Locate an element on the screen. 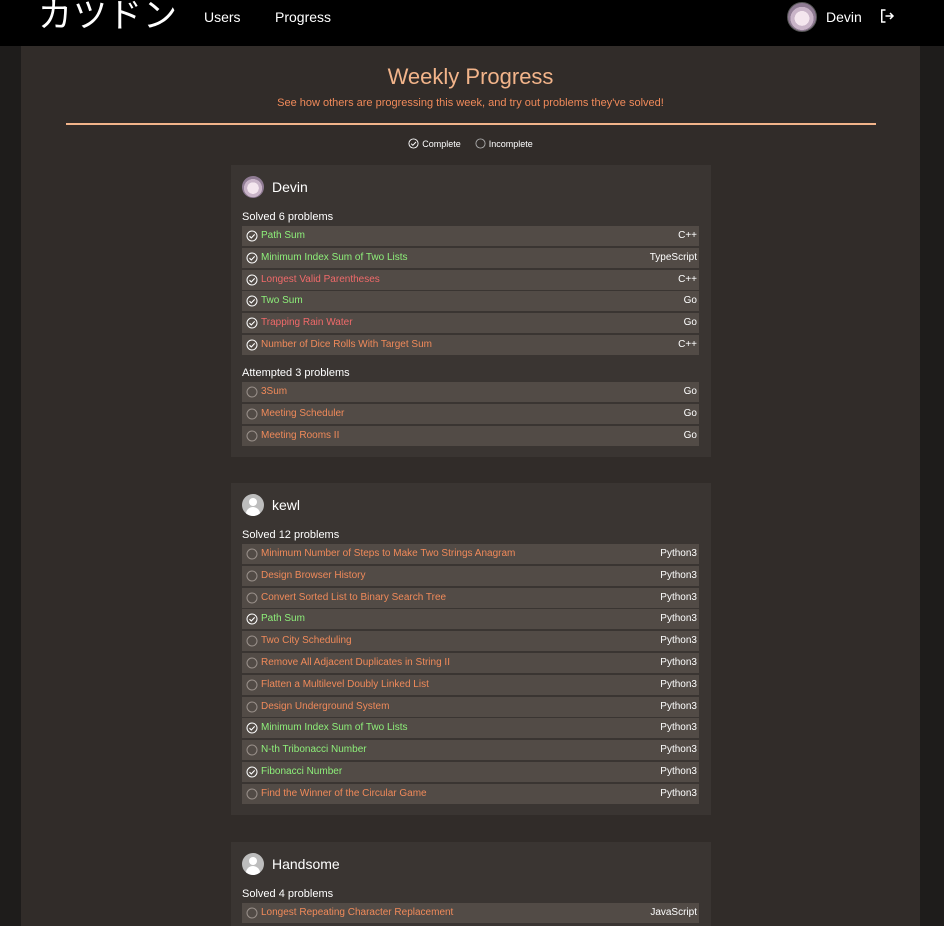 The image size is (944, 926). card-username: Handsome is located at coordinates (306, 864).